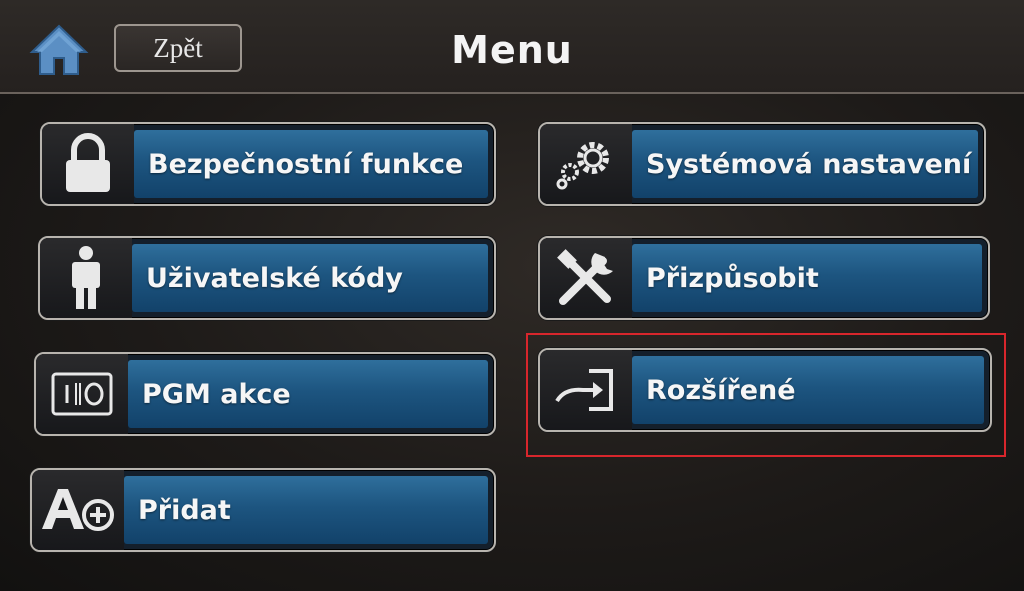 The width and height of the screenshot is (1024, 591). I want to click on menu-item-uzivatelske-kody: Uživatelské kódy, so click(267, 278).